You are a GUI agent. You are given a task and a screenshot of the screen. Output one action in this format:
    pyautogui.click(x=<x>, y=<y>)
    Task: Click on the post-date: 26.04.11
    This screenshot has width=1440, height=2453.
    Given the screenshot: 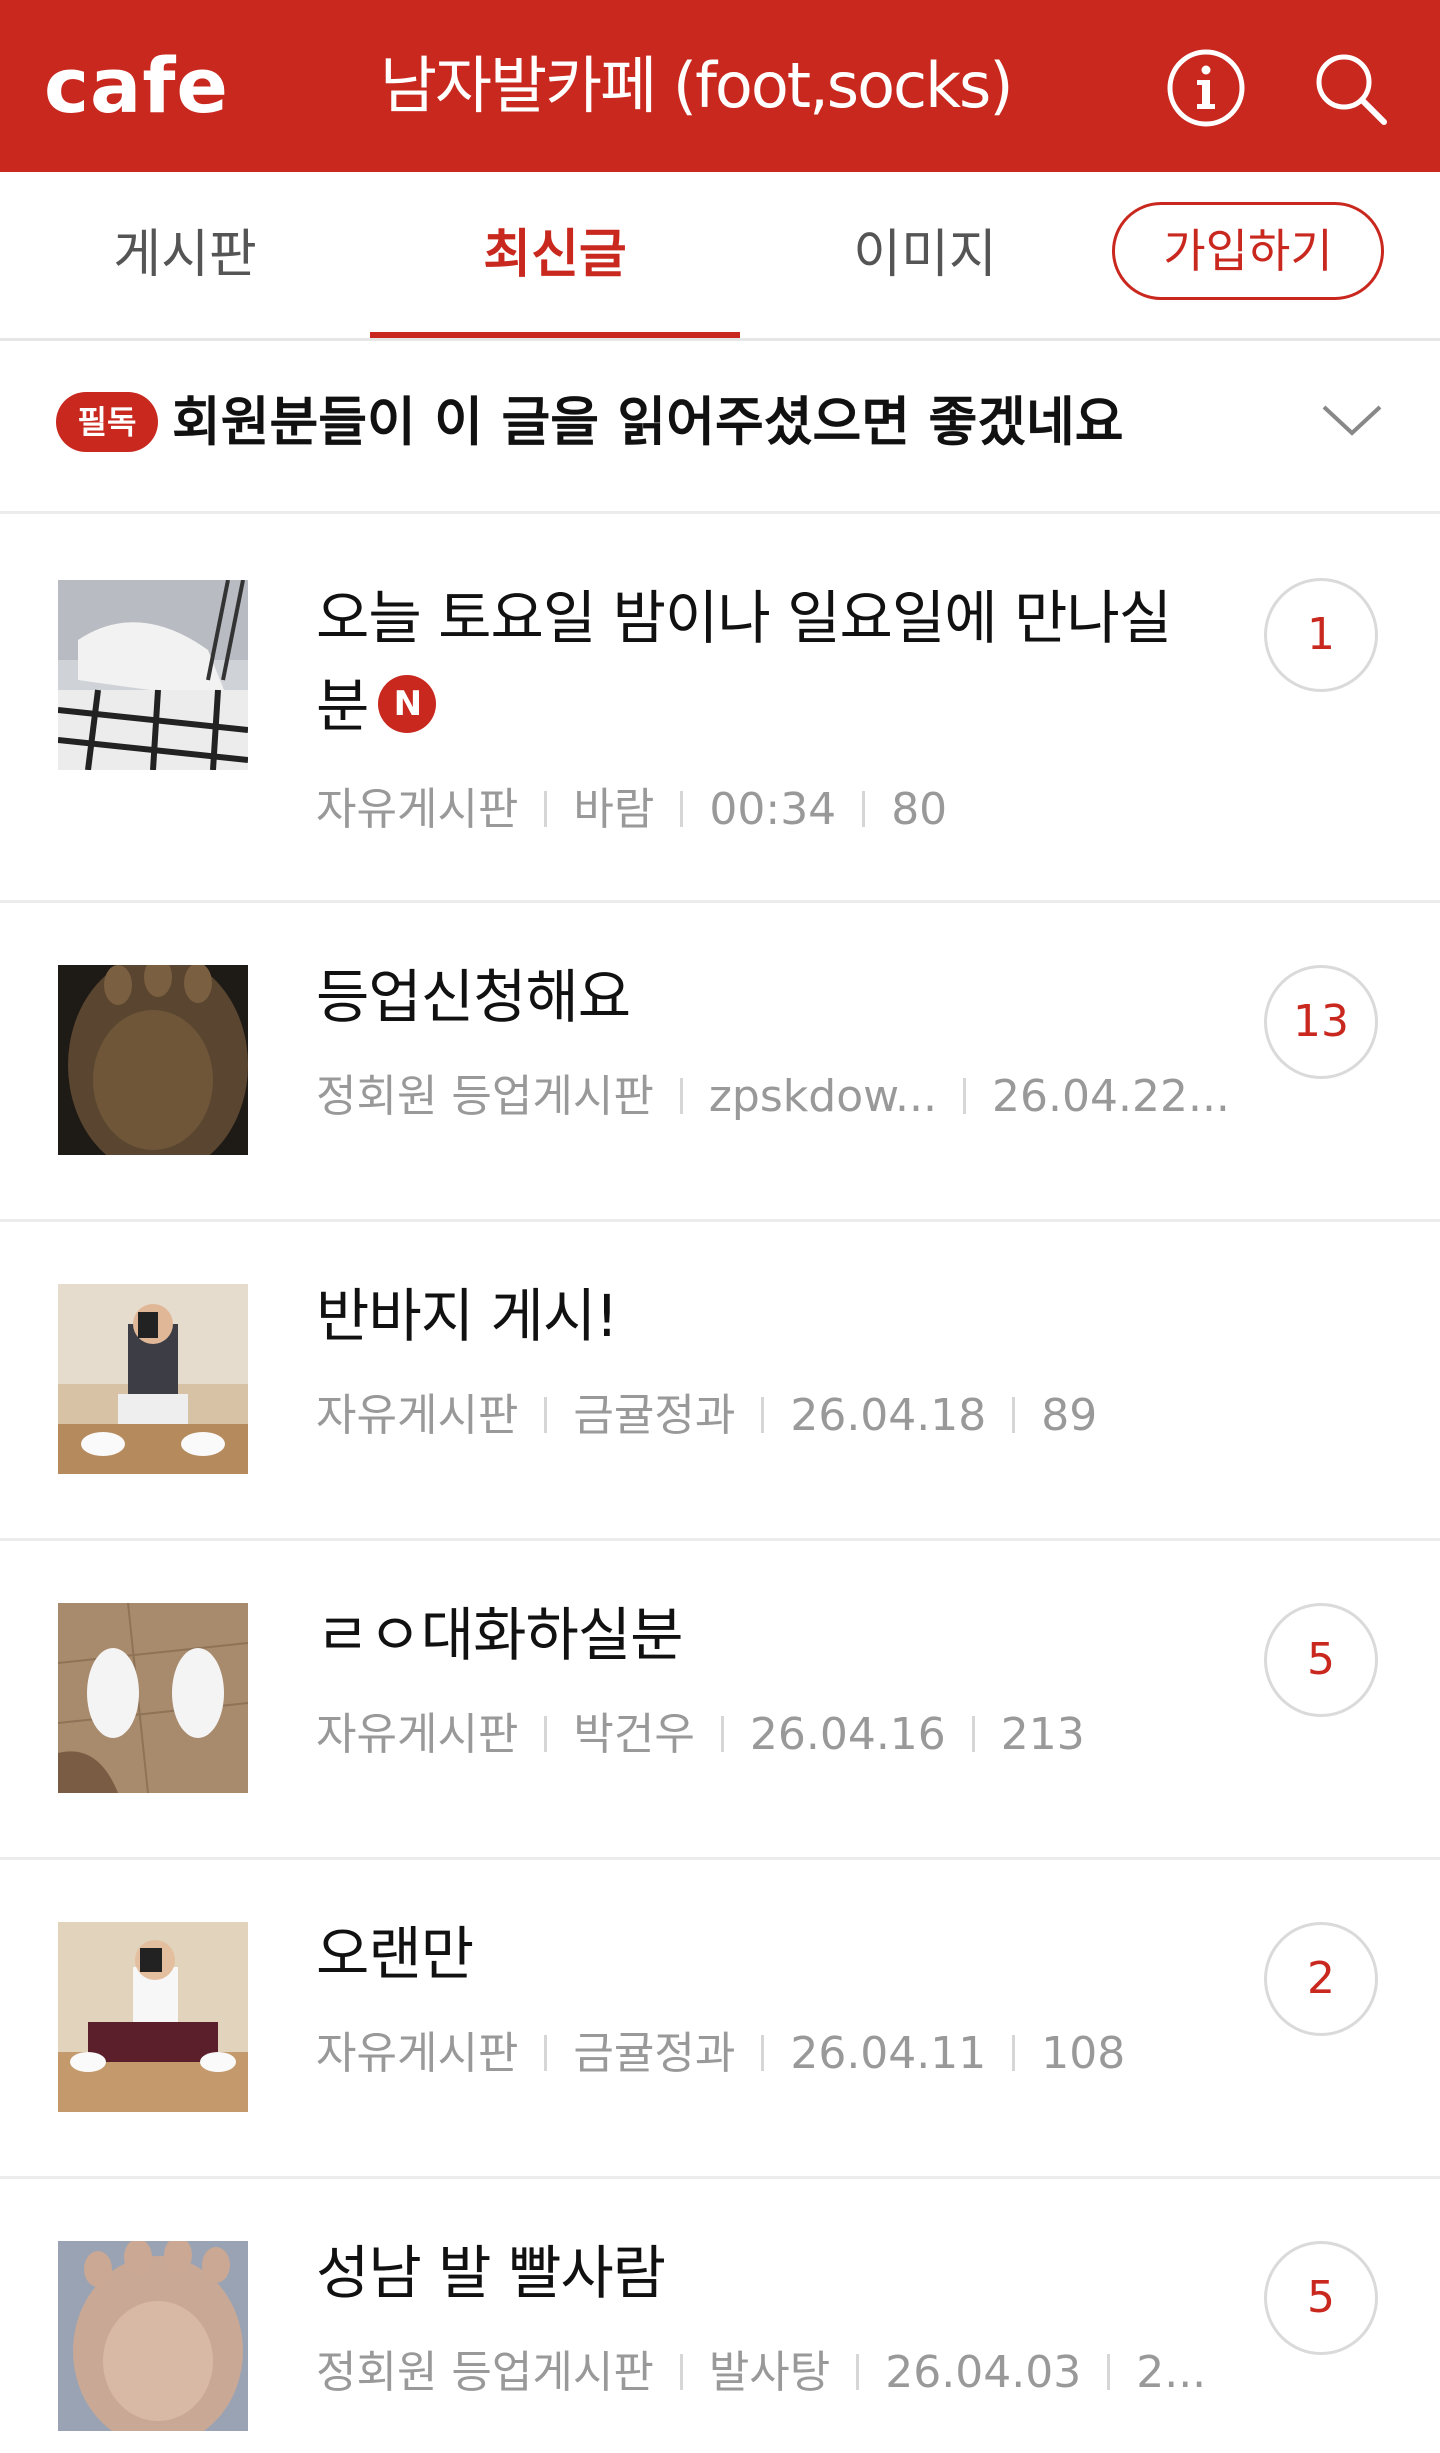 What is the action you would take?
    pyautogui.click(x=888, y=2053)
    